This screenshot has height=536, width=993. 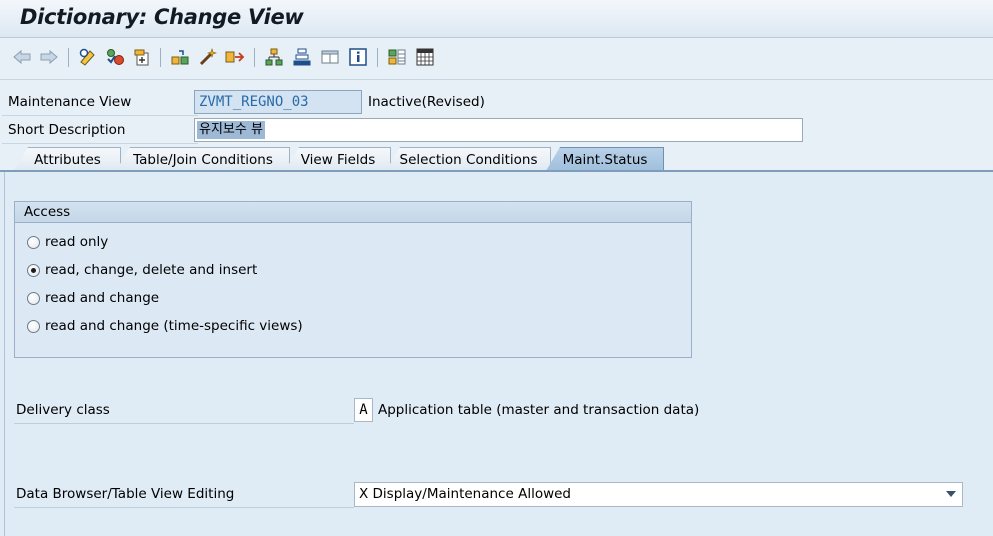 I want to click on short-description-value: 유지보수 뷰, so click(x=231, y=130).